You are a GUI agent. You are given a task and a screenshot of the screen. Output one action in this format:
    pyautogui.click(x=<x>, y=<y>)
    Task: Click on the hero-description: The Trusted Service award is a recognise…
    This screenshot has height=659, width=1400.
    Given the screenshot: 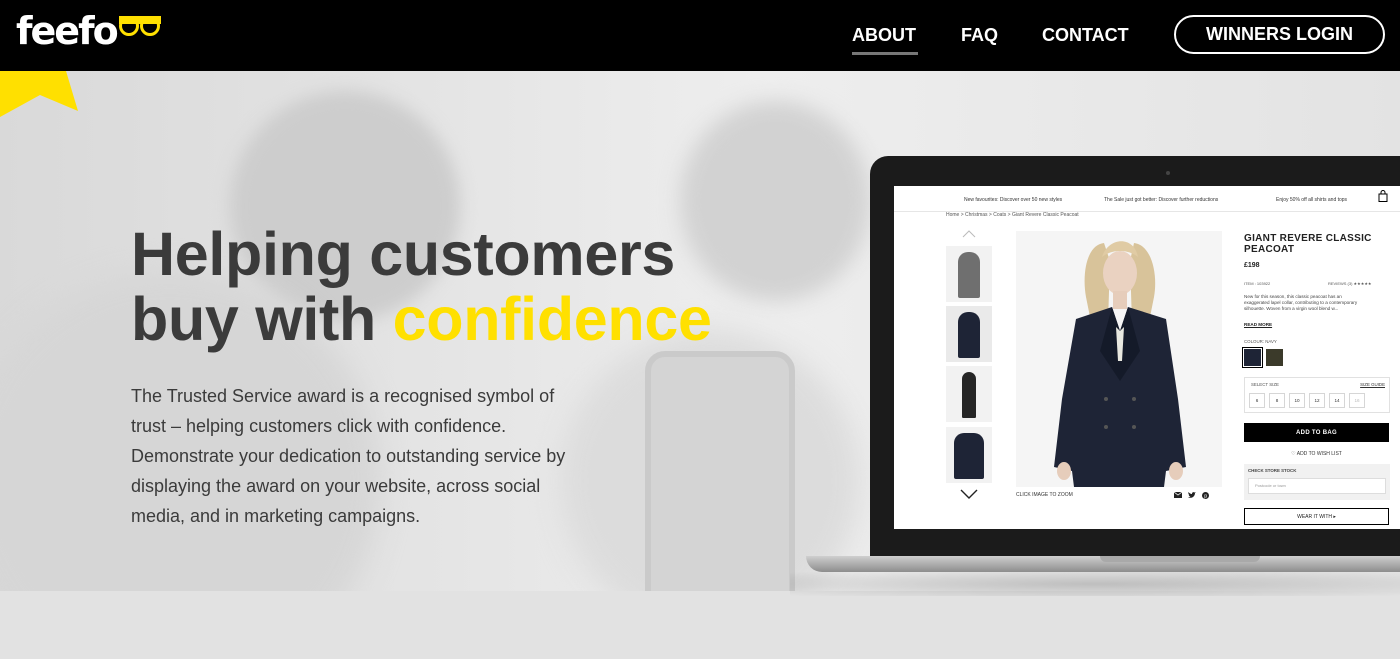 What is the action you would take?
    pyautogui.click(x=348, y=456)
    